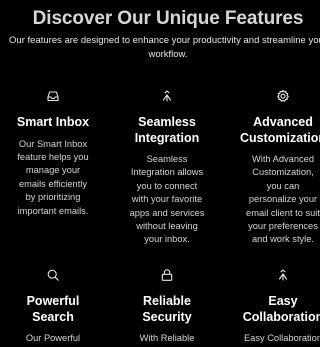 This screenshot has height=347, width=320. Describe the element at coordinates (283, 212) in the screenshot. I see `feature-desc-line: email client to suit` at that location.